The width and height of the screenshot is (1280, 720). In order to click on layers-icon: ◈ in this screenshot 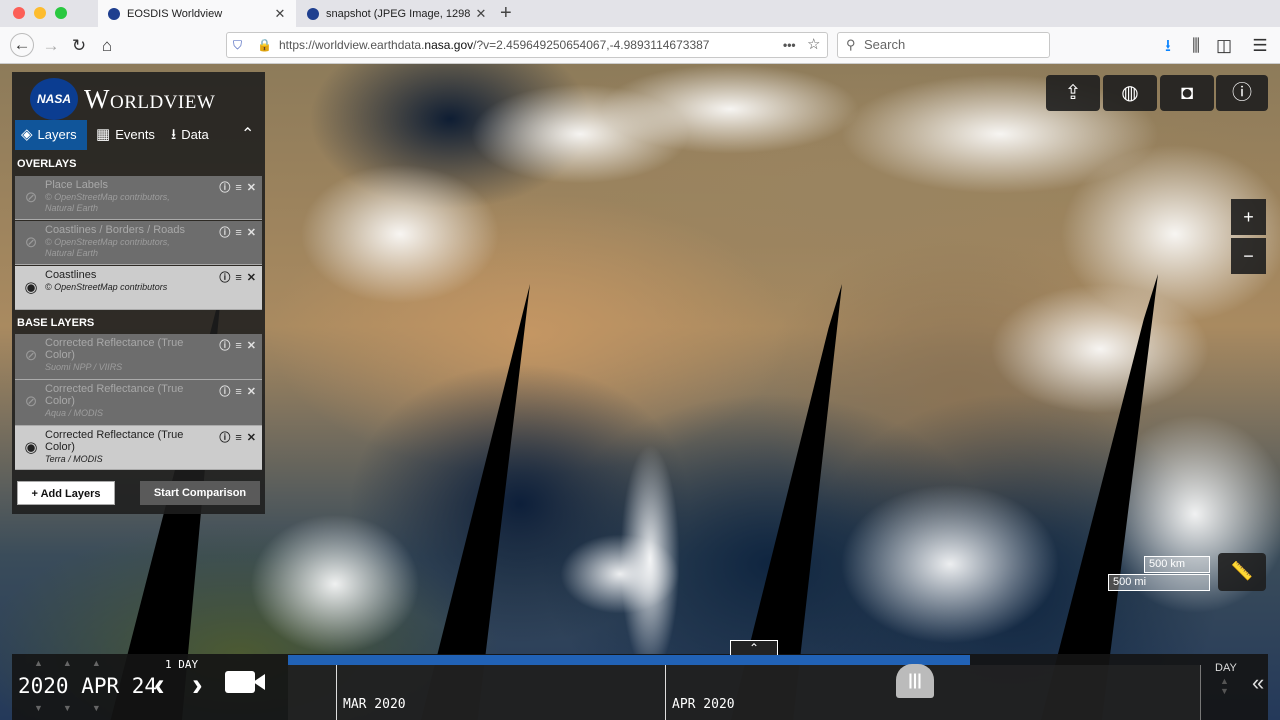, I will do `click(27, 134)`.